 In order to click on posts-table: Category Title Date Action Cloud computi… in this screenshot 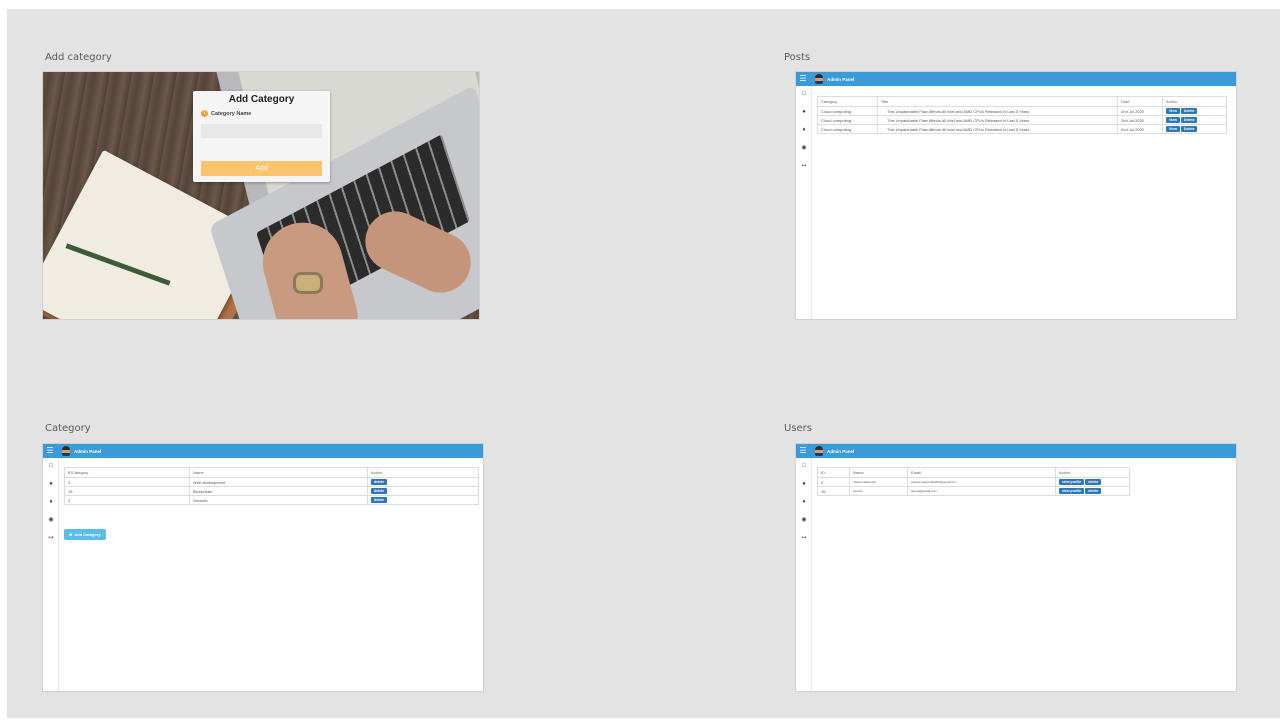, I will do `click(1022, 115)`.